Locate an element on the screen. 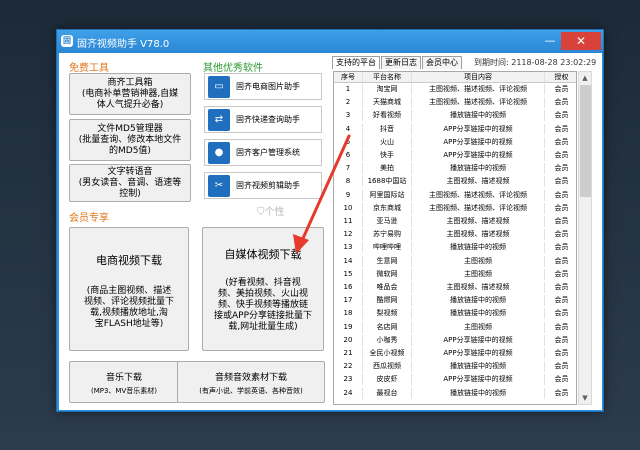  app-item-label: 固齐电商图片助手 is located at coordinates (268, 86).